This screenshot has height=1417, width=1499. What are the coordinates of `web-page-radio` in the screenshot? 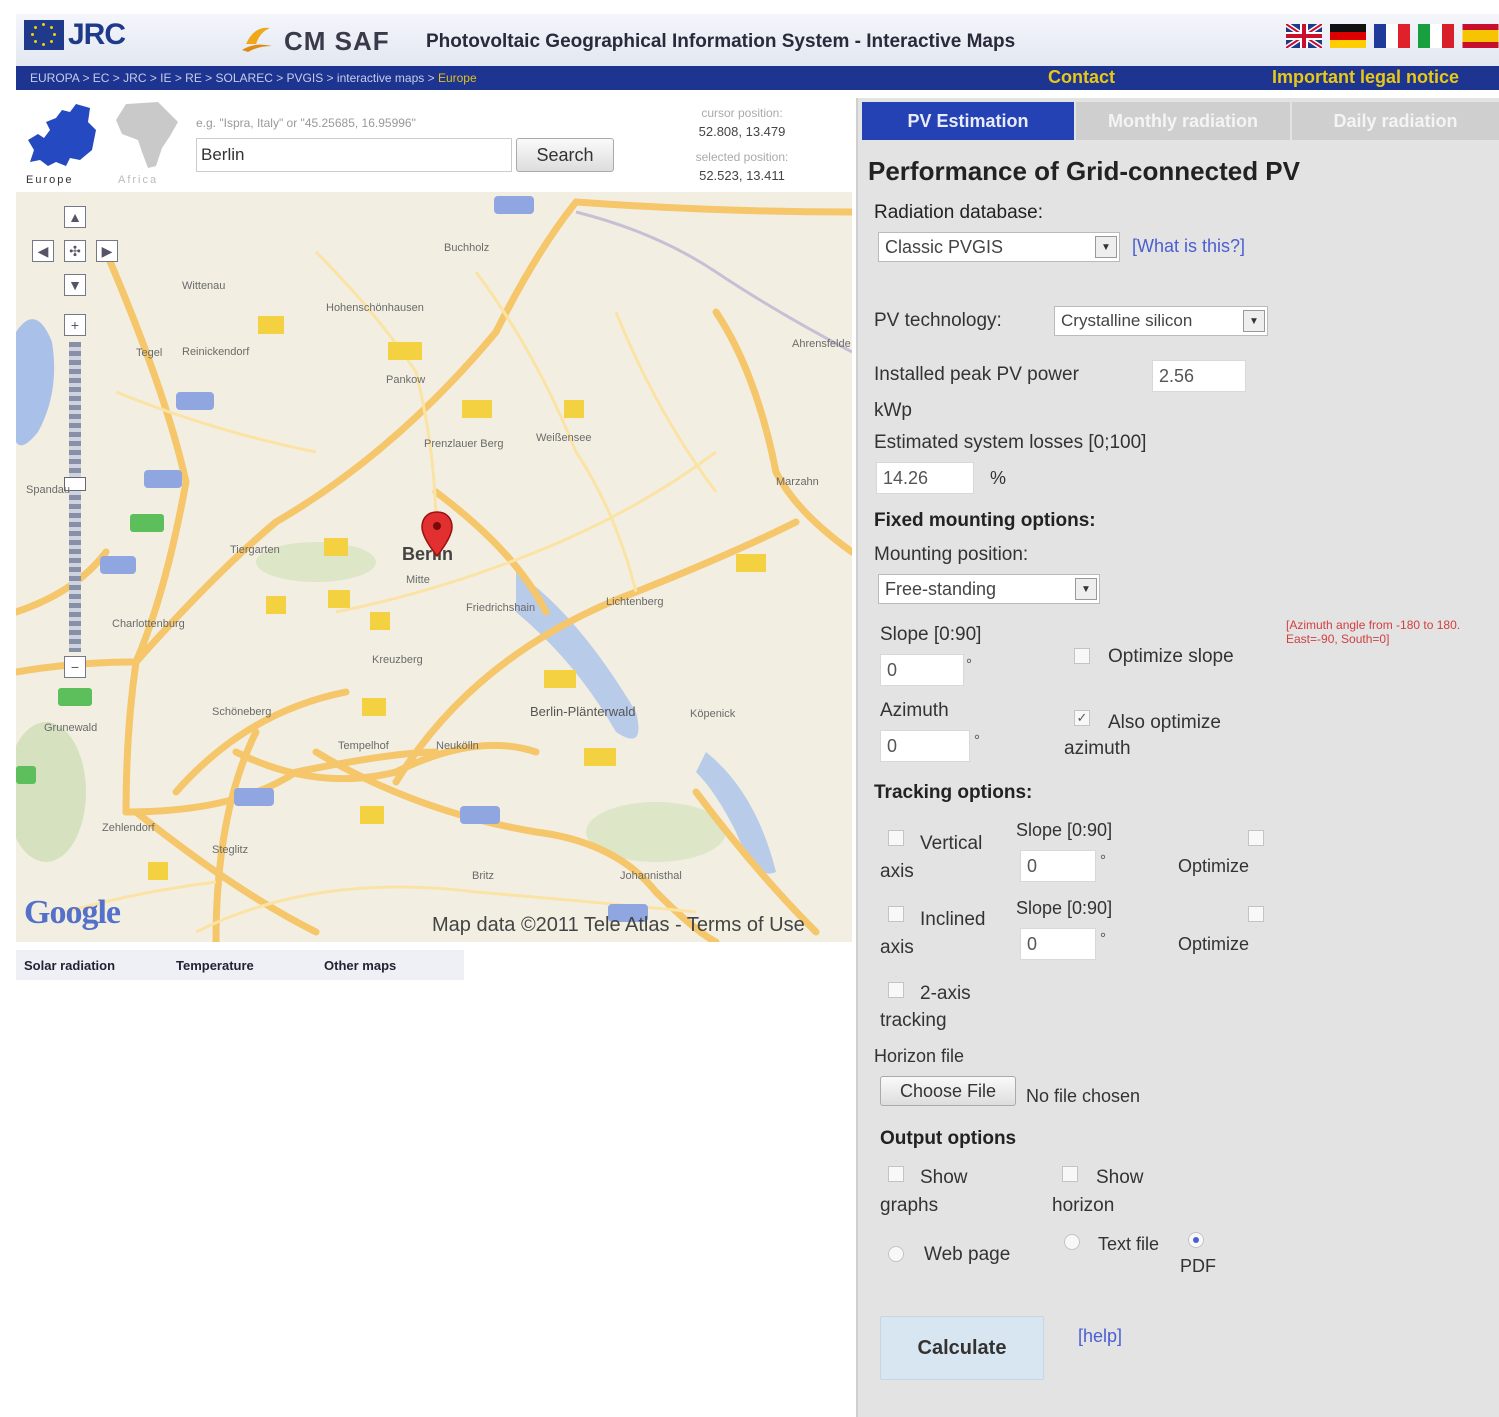 It's located at (896, 1254).